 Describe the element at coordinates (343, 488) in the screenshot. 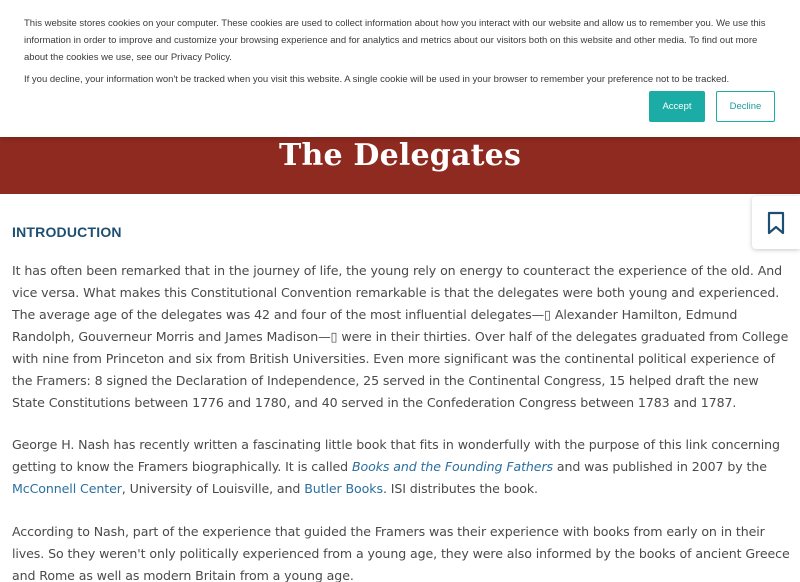

I see `butler-books-link: Butler Books` at that location.